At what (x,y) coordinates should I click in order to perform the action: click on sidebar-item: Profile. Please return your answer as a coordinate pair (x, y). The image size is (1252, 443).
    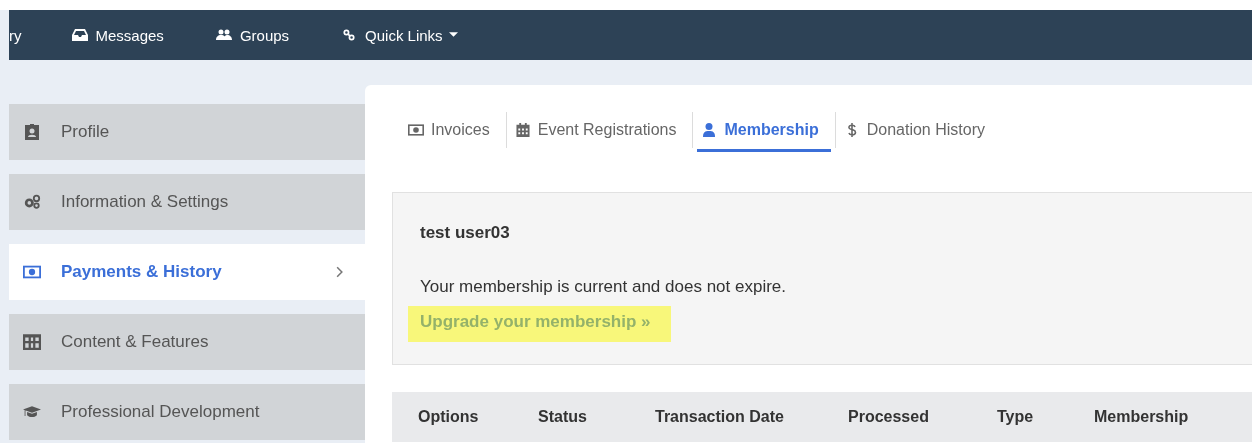
    Looking at the image, I should click on (187, 132).